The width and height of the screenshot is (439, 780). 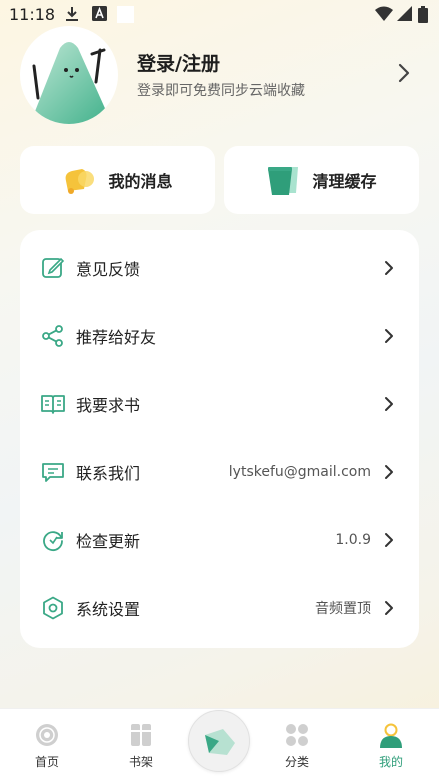 I want to click on login-title: 登录/注册, so click(x=178, y=62).